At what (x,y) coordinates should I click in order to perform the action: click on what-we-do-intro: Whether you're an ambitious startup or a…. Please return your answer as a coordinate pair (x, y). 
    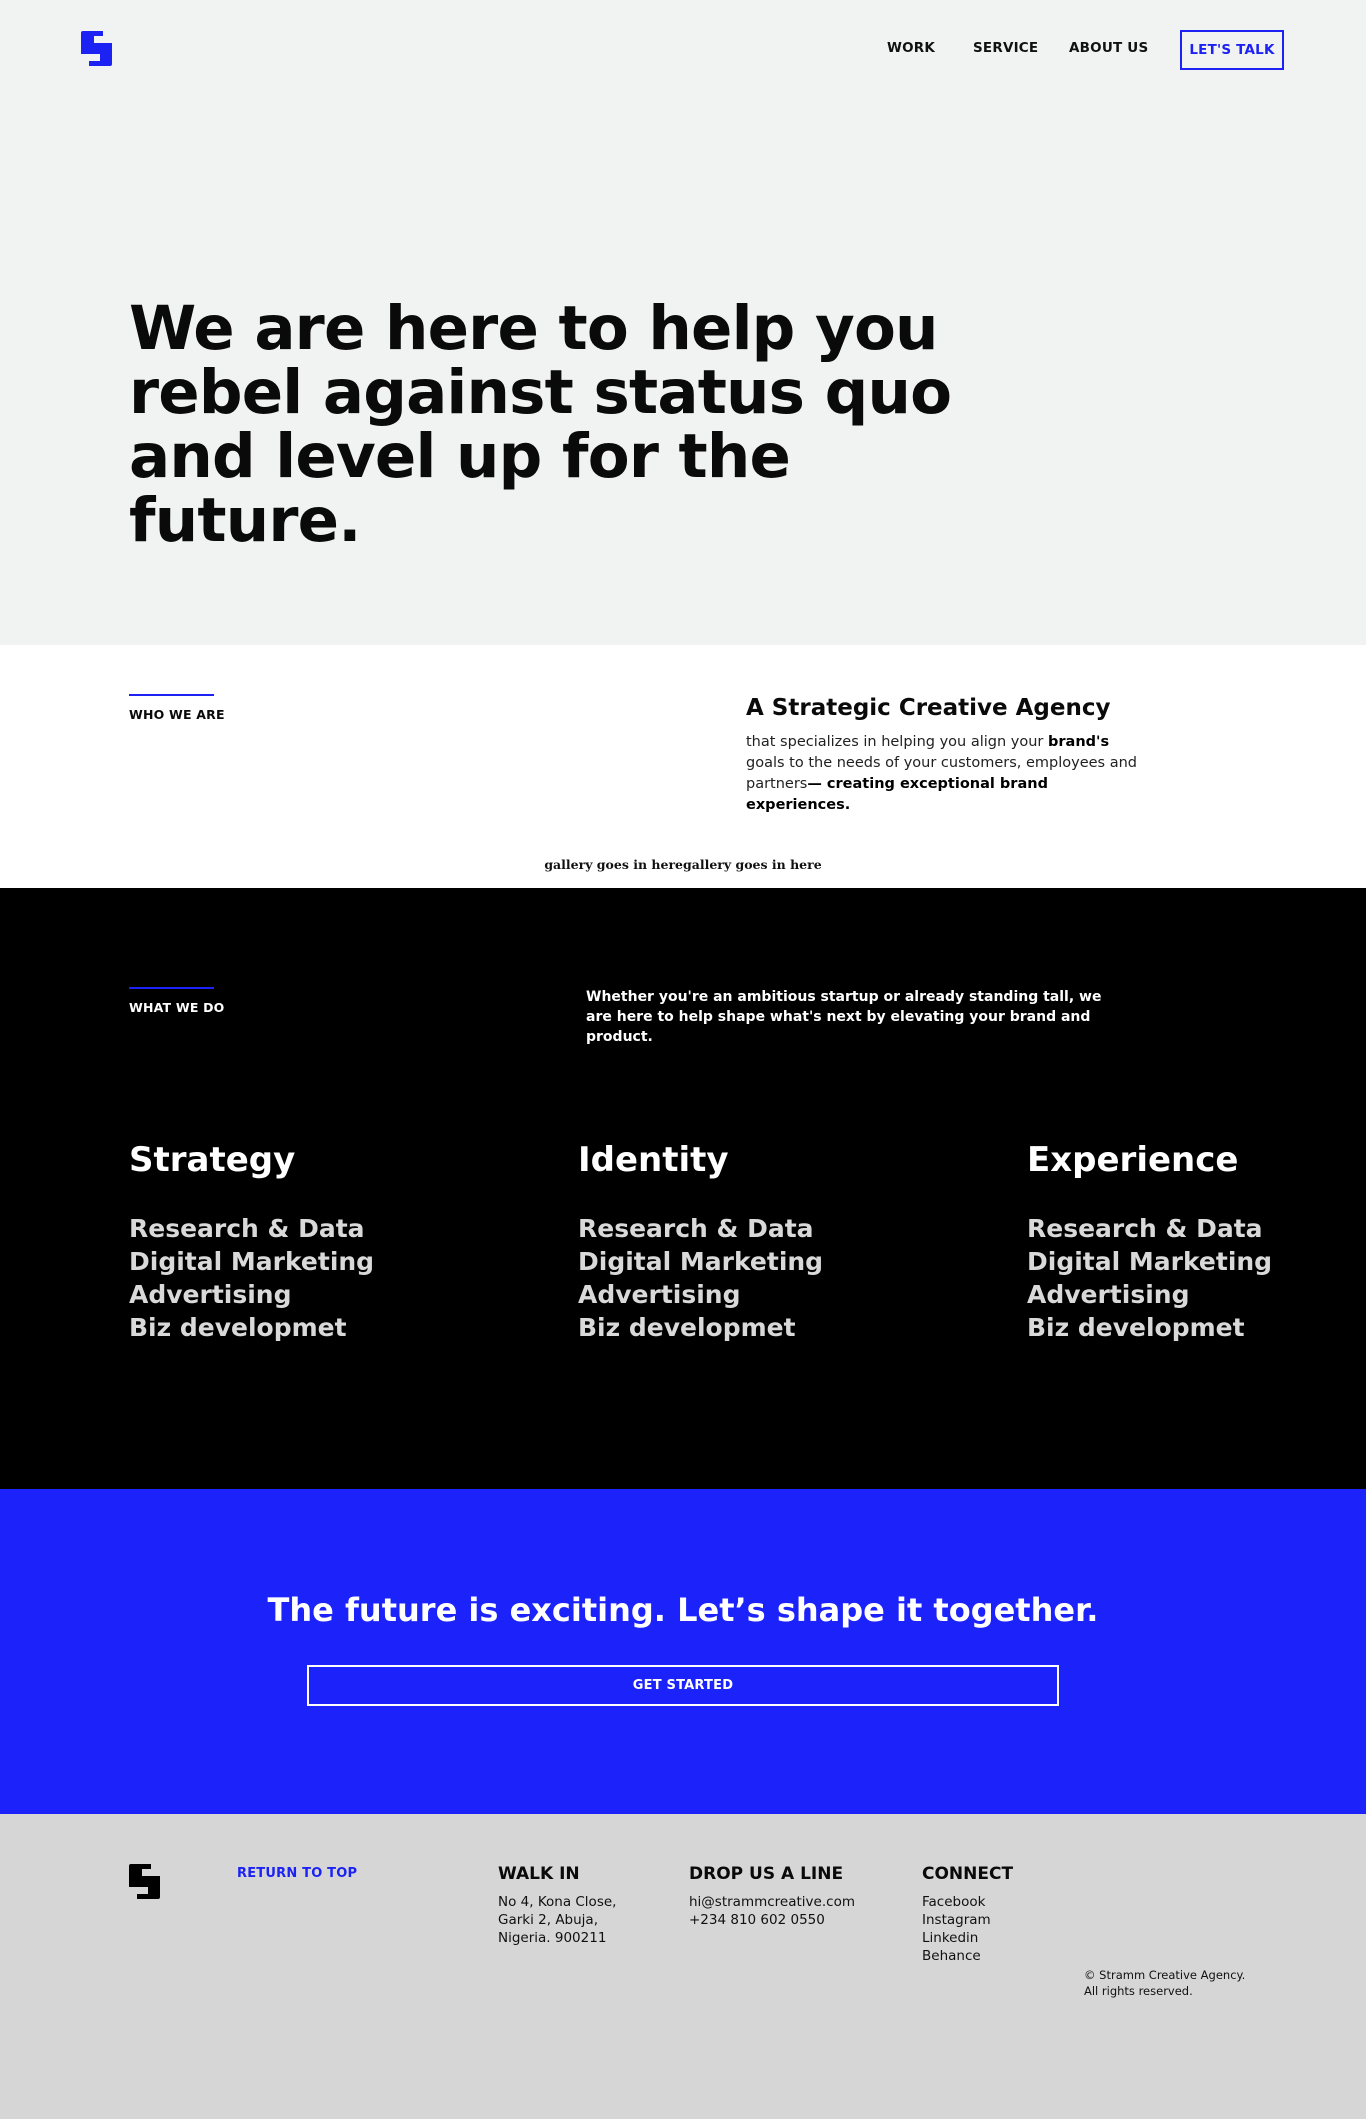
    Looking at the image, I should click on (844, 1017).